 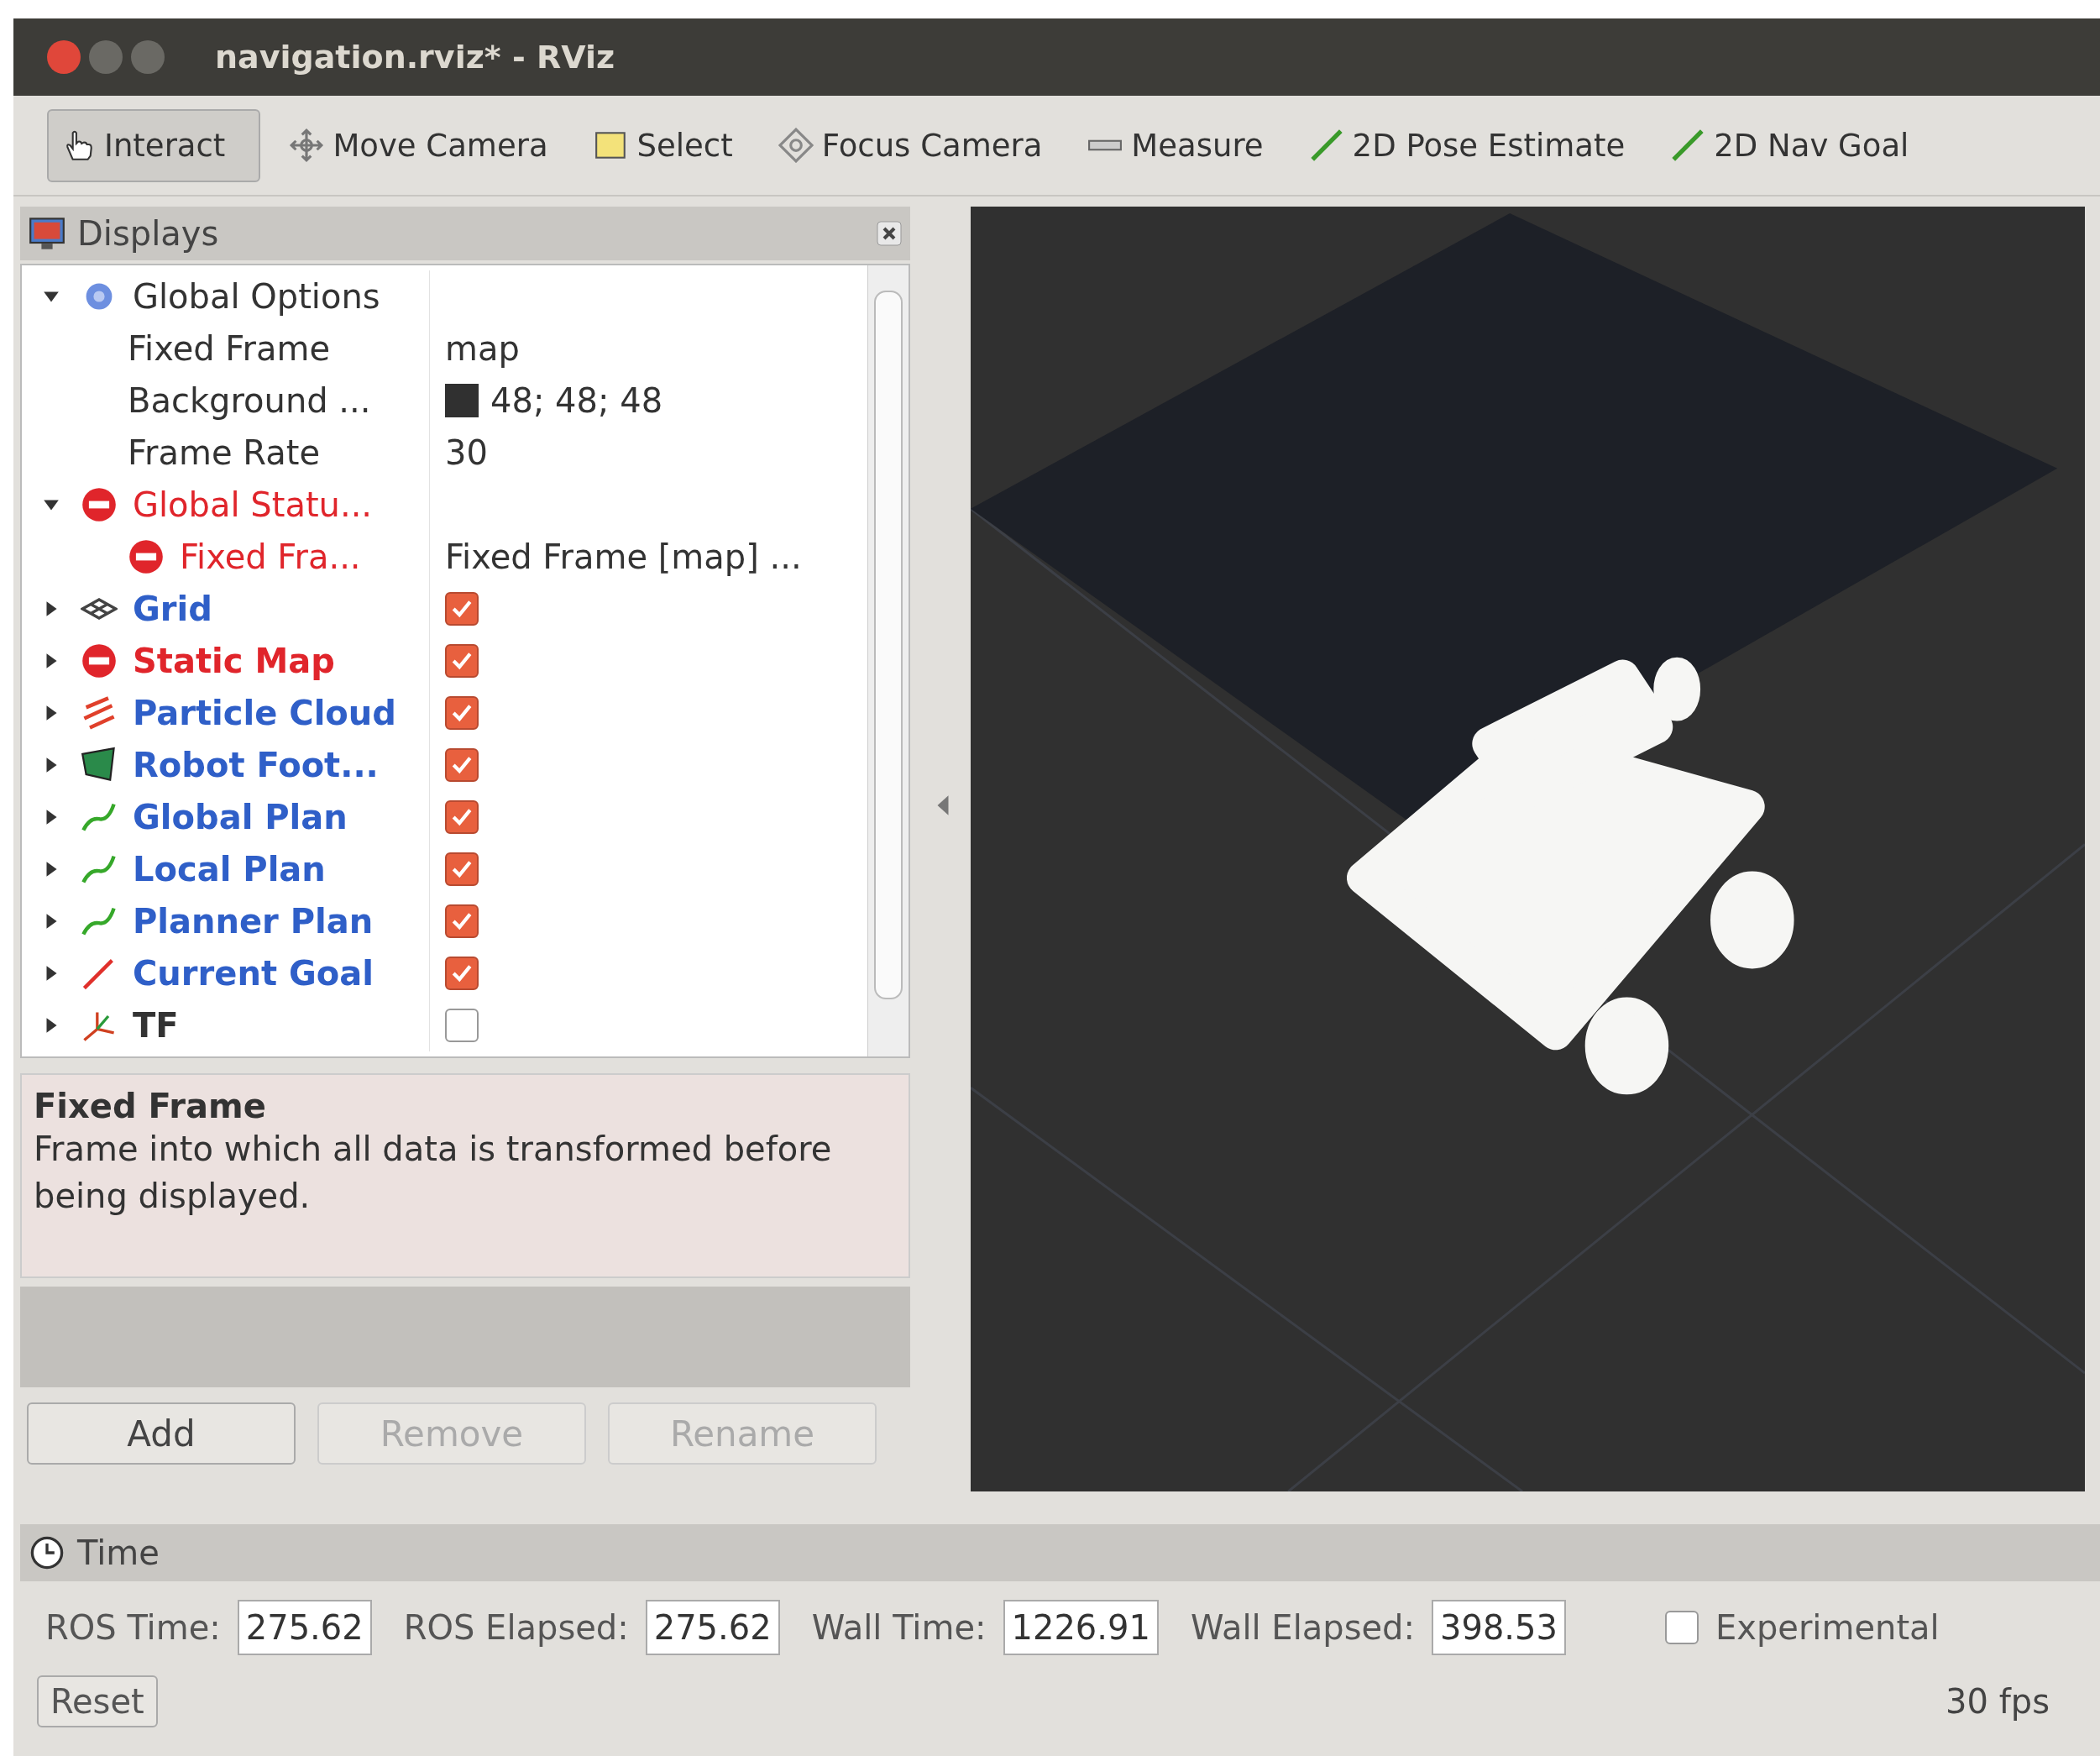 I want to click on close-button, so click(x=64, y=57).